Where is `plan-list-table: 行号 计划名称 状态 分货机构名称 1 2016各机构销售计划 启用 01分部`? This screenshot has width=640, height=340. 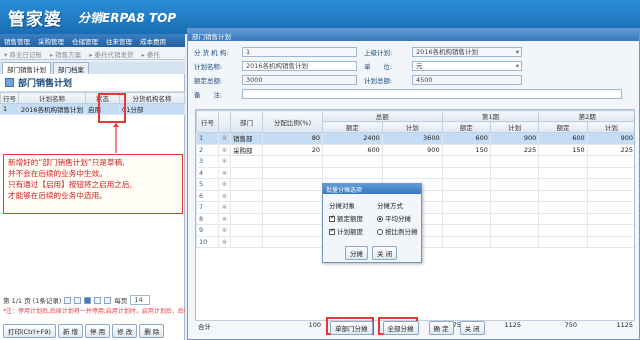 plan-list-table: 行号 计划名称 状态 分货机构名称 1 2016各机构销售计划 启用 01分部 is located at coordinates (92, 103).